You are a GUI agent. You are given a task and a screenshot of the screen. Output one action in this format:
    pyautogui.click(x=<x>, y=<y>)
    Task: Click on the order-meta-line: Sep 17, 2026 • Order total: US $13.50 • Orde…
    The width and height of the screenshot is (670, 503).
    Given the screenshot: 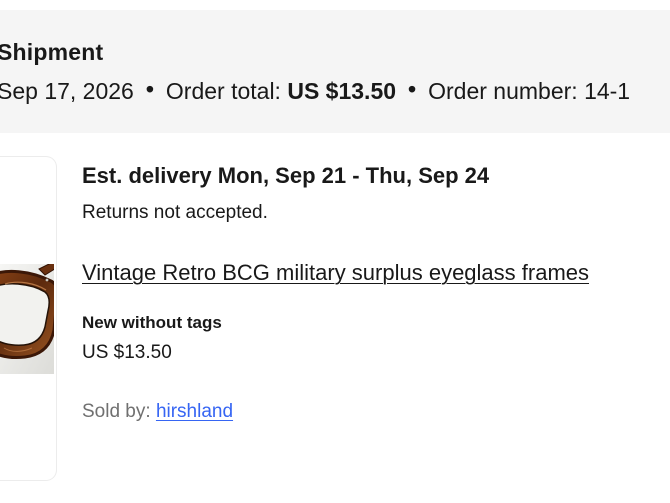 What is the action you would take?
    pyautogui.click(x=315, y=91)
    